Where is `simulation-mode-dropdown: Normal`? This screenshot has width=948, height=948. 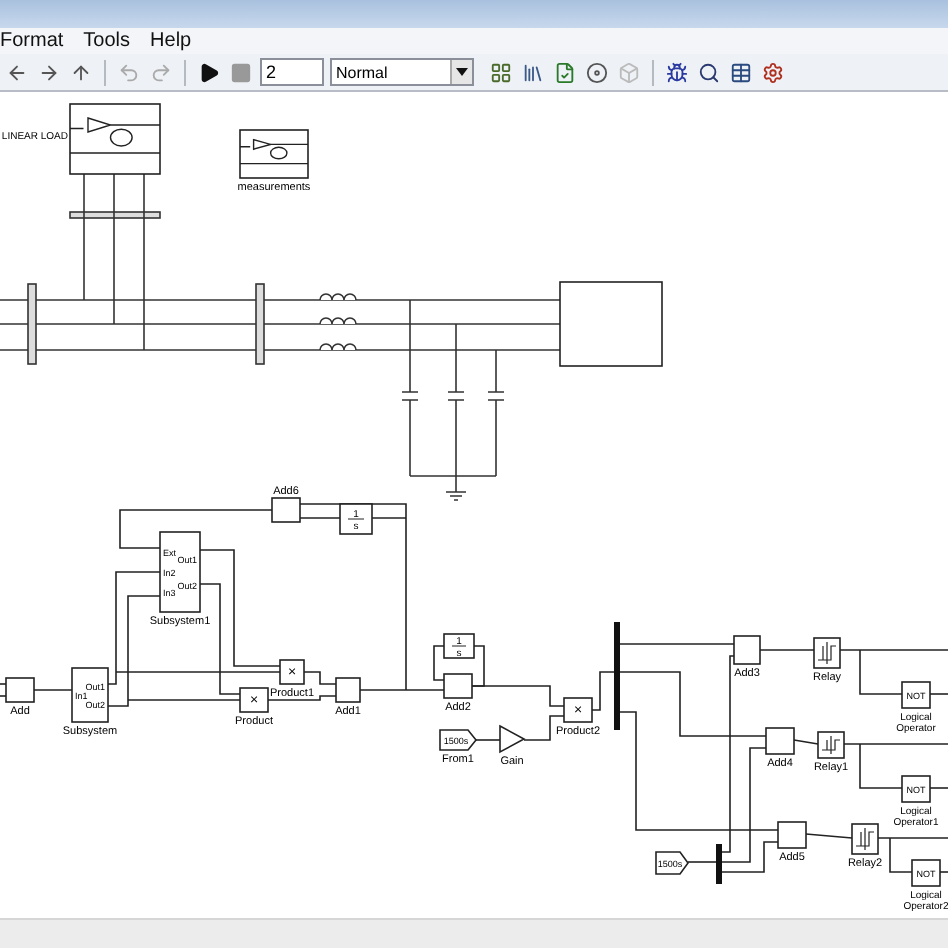 simulation-mode-dropdown: Normal is located at coordinates (402, 72).